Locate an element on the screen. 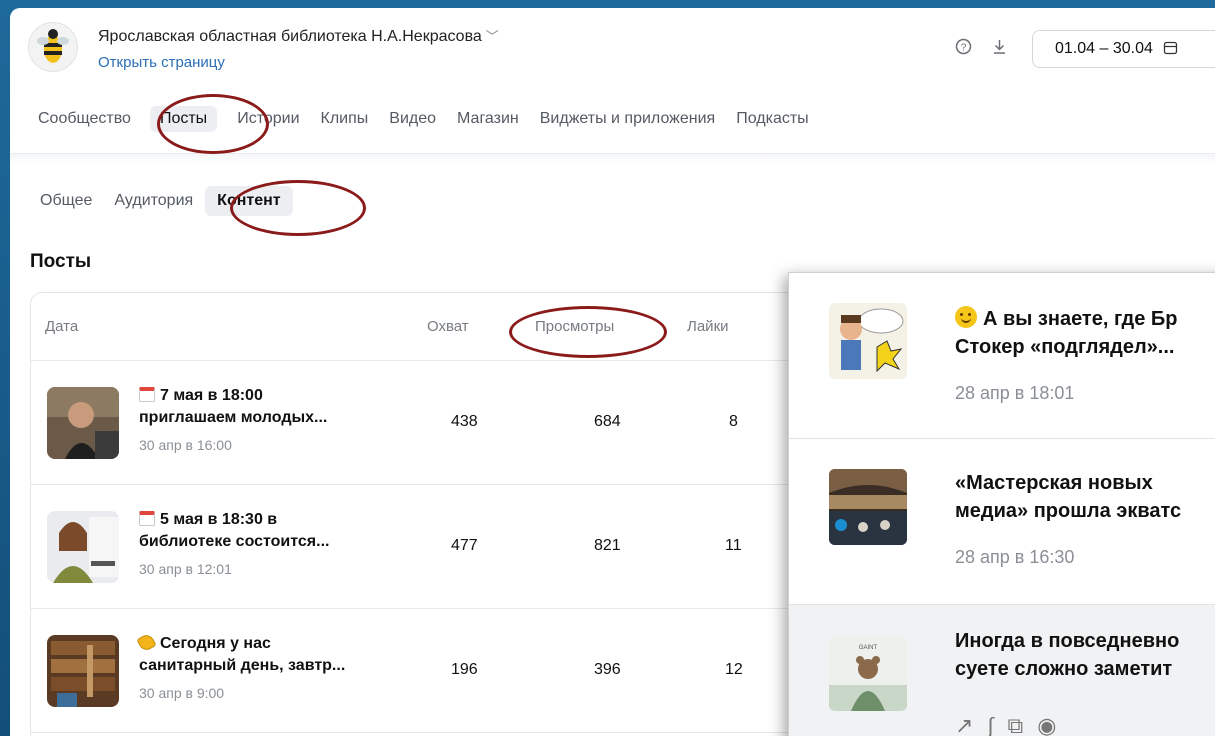 Image resolution: width=1215 pixels, height=736 pixels. tab-shop: Магазин is located at coordinates (488, 119).